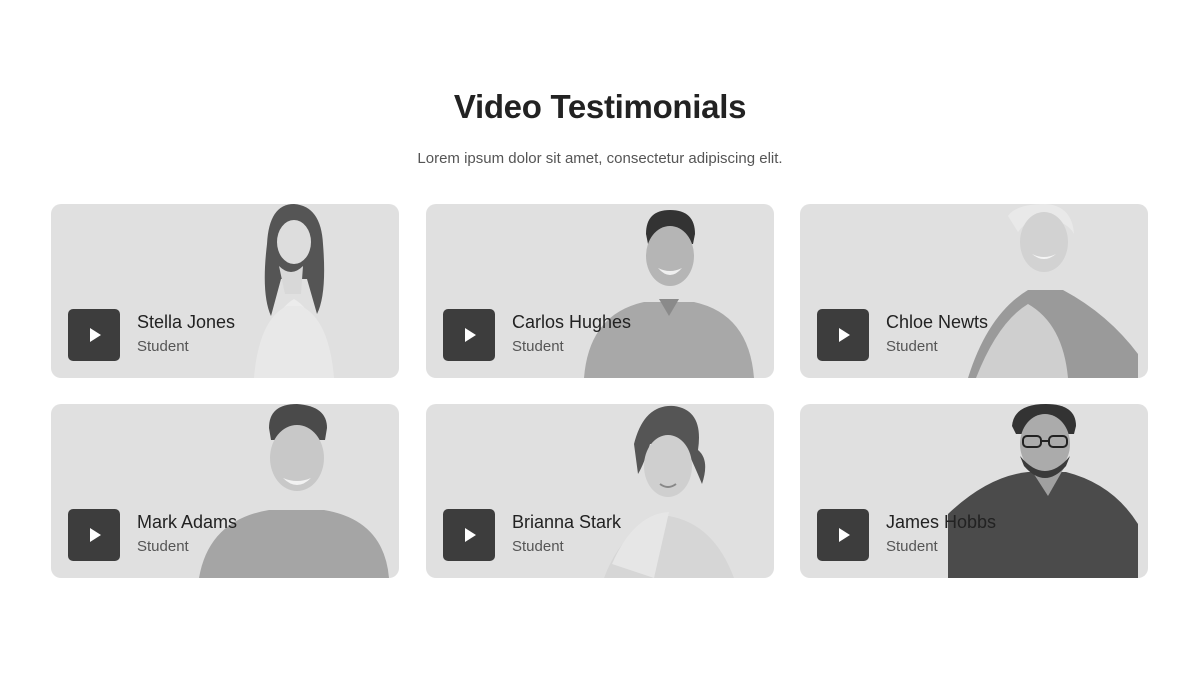 Image resolution: width=1200 pixels, height=679 pixels. Describe the element at coordinates (600, 106) in the screenshot. I see `section-title: Video Testimonials` at that location.